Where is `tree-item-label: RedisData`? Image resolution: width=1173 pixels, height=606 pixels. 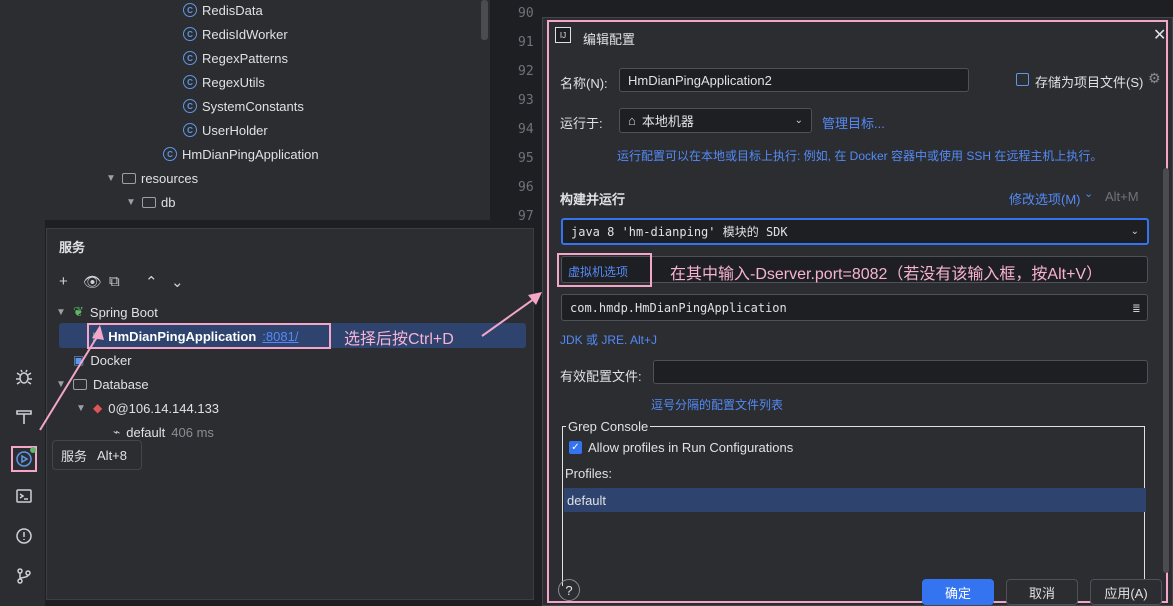 tree-item-label: RedisData is located at coordinates (232, 10).